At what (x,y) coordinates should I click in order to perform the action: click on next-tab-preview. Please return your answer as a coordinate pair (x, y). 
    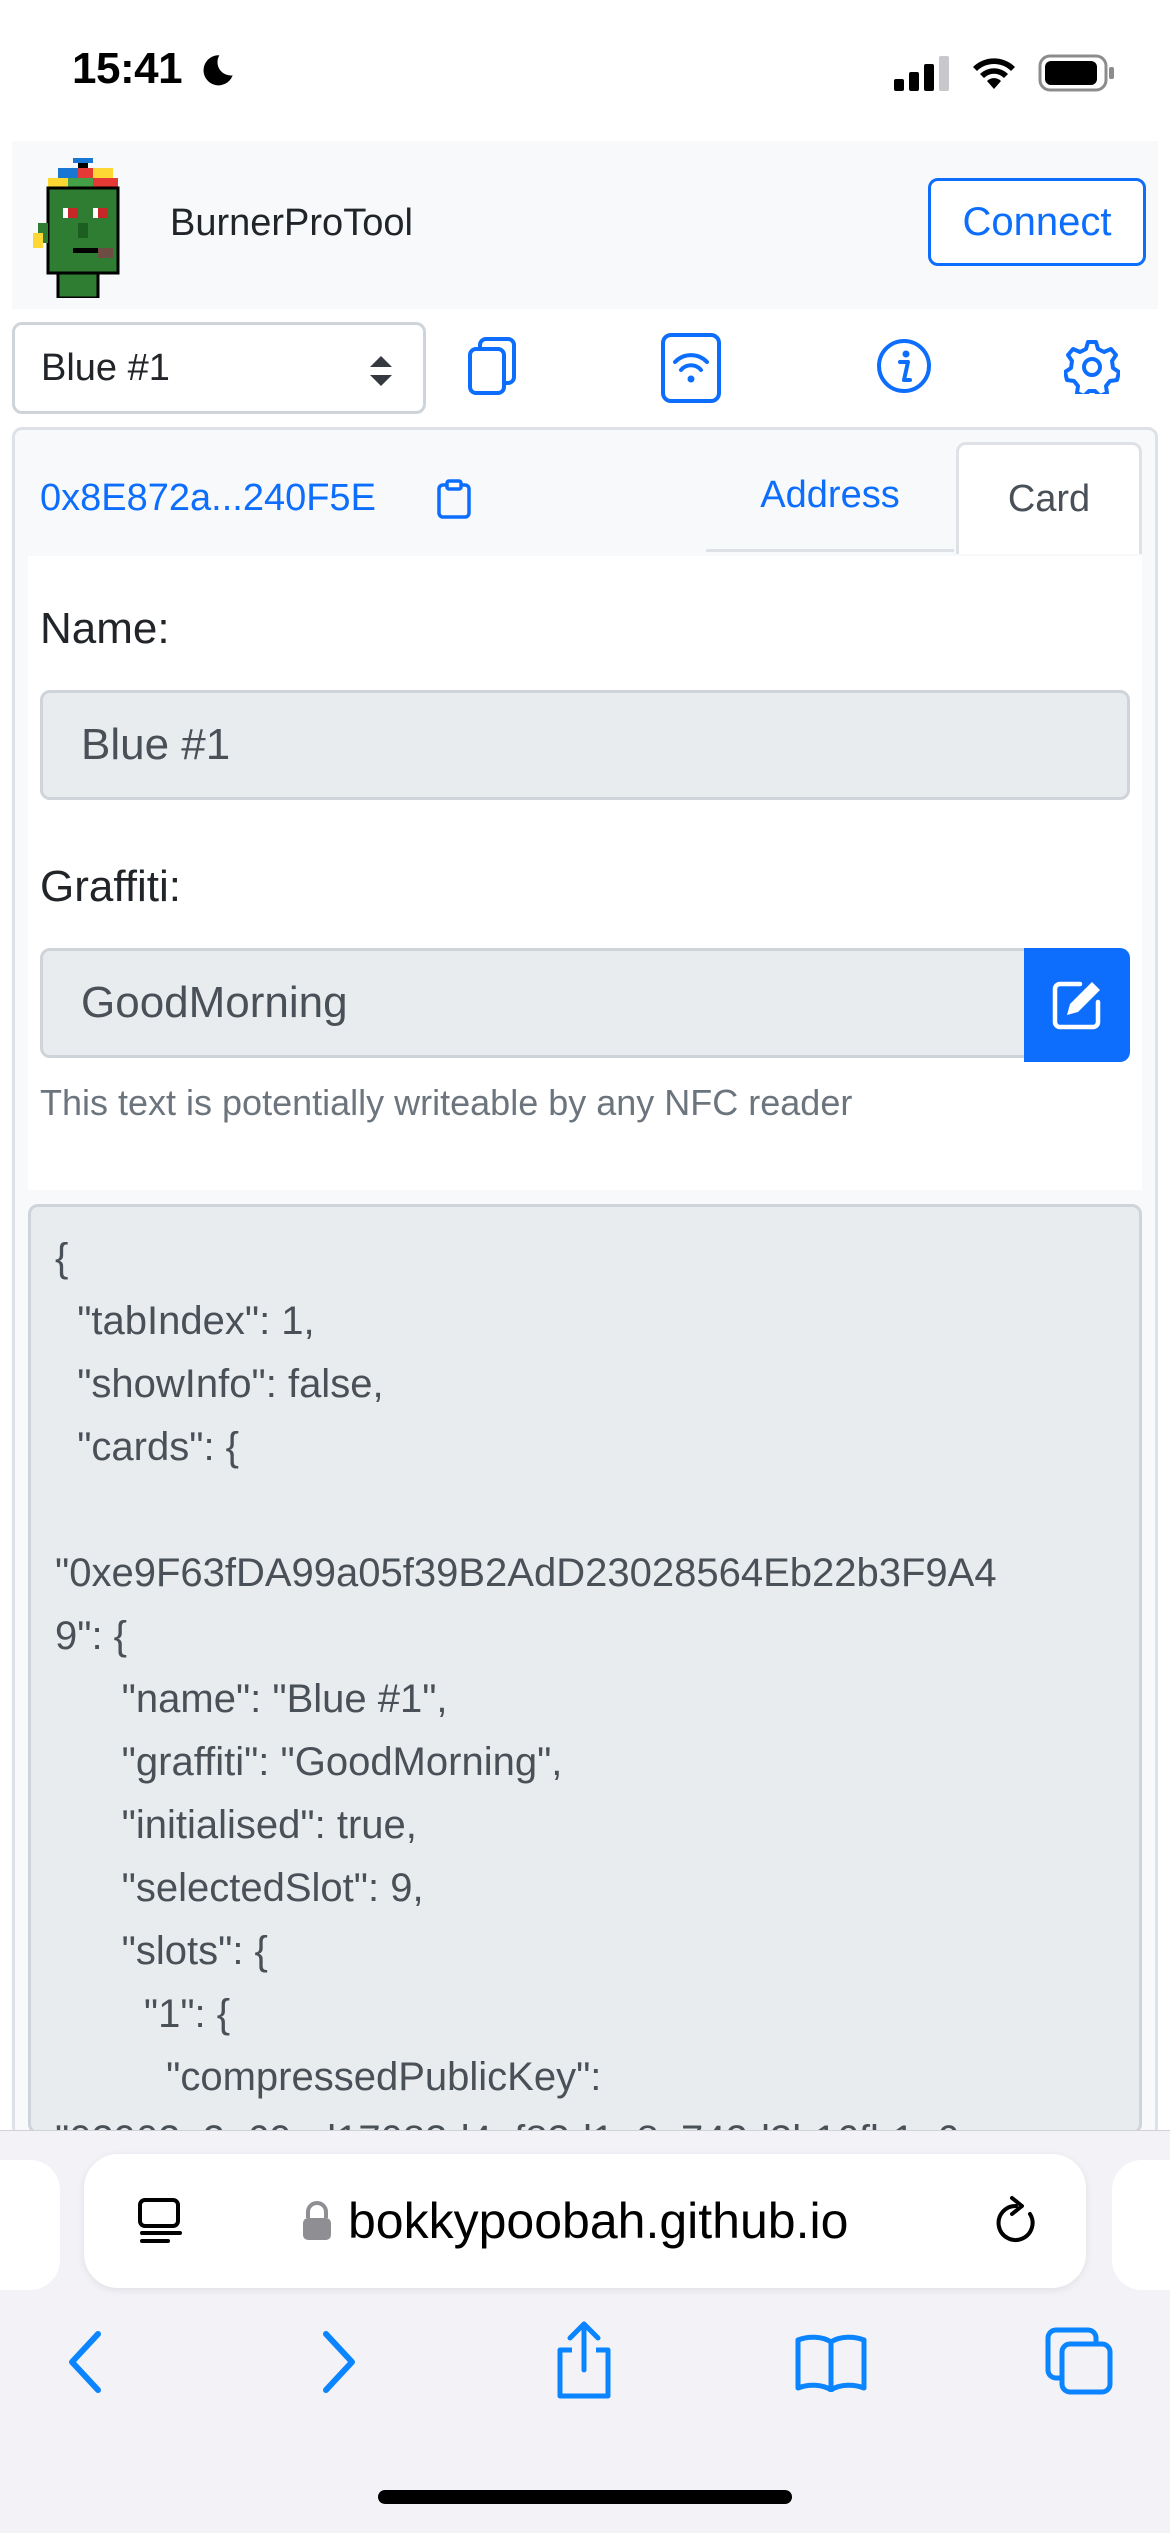
    Looking at the image, I should click on (1141, 2225).